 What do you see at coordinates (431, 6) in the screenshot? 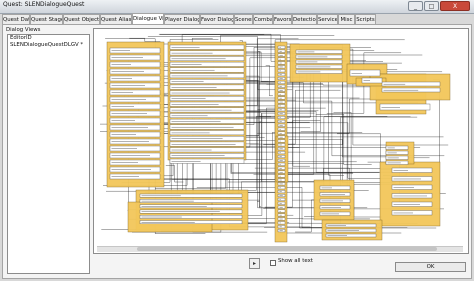
I see `maximize-button: □` at bounding box center [431, 6].